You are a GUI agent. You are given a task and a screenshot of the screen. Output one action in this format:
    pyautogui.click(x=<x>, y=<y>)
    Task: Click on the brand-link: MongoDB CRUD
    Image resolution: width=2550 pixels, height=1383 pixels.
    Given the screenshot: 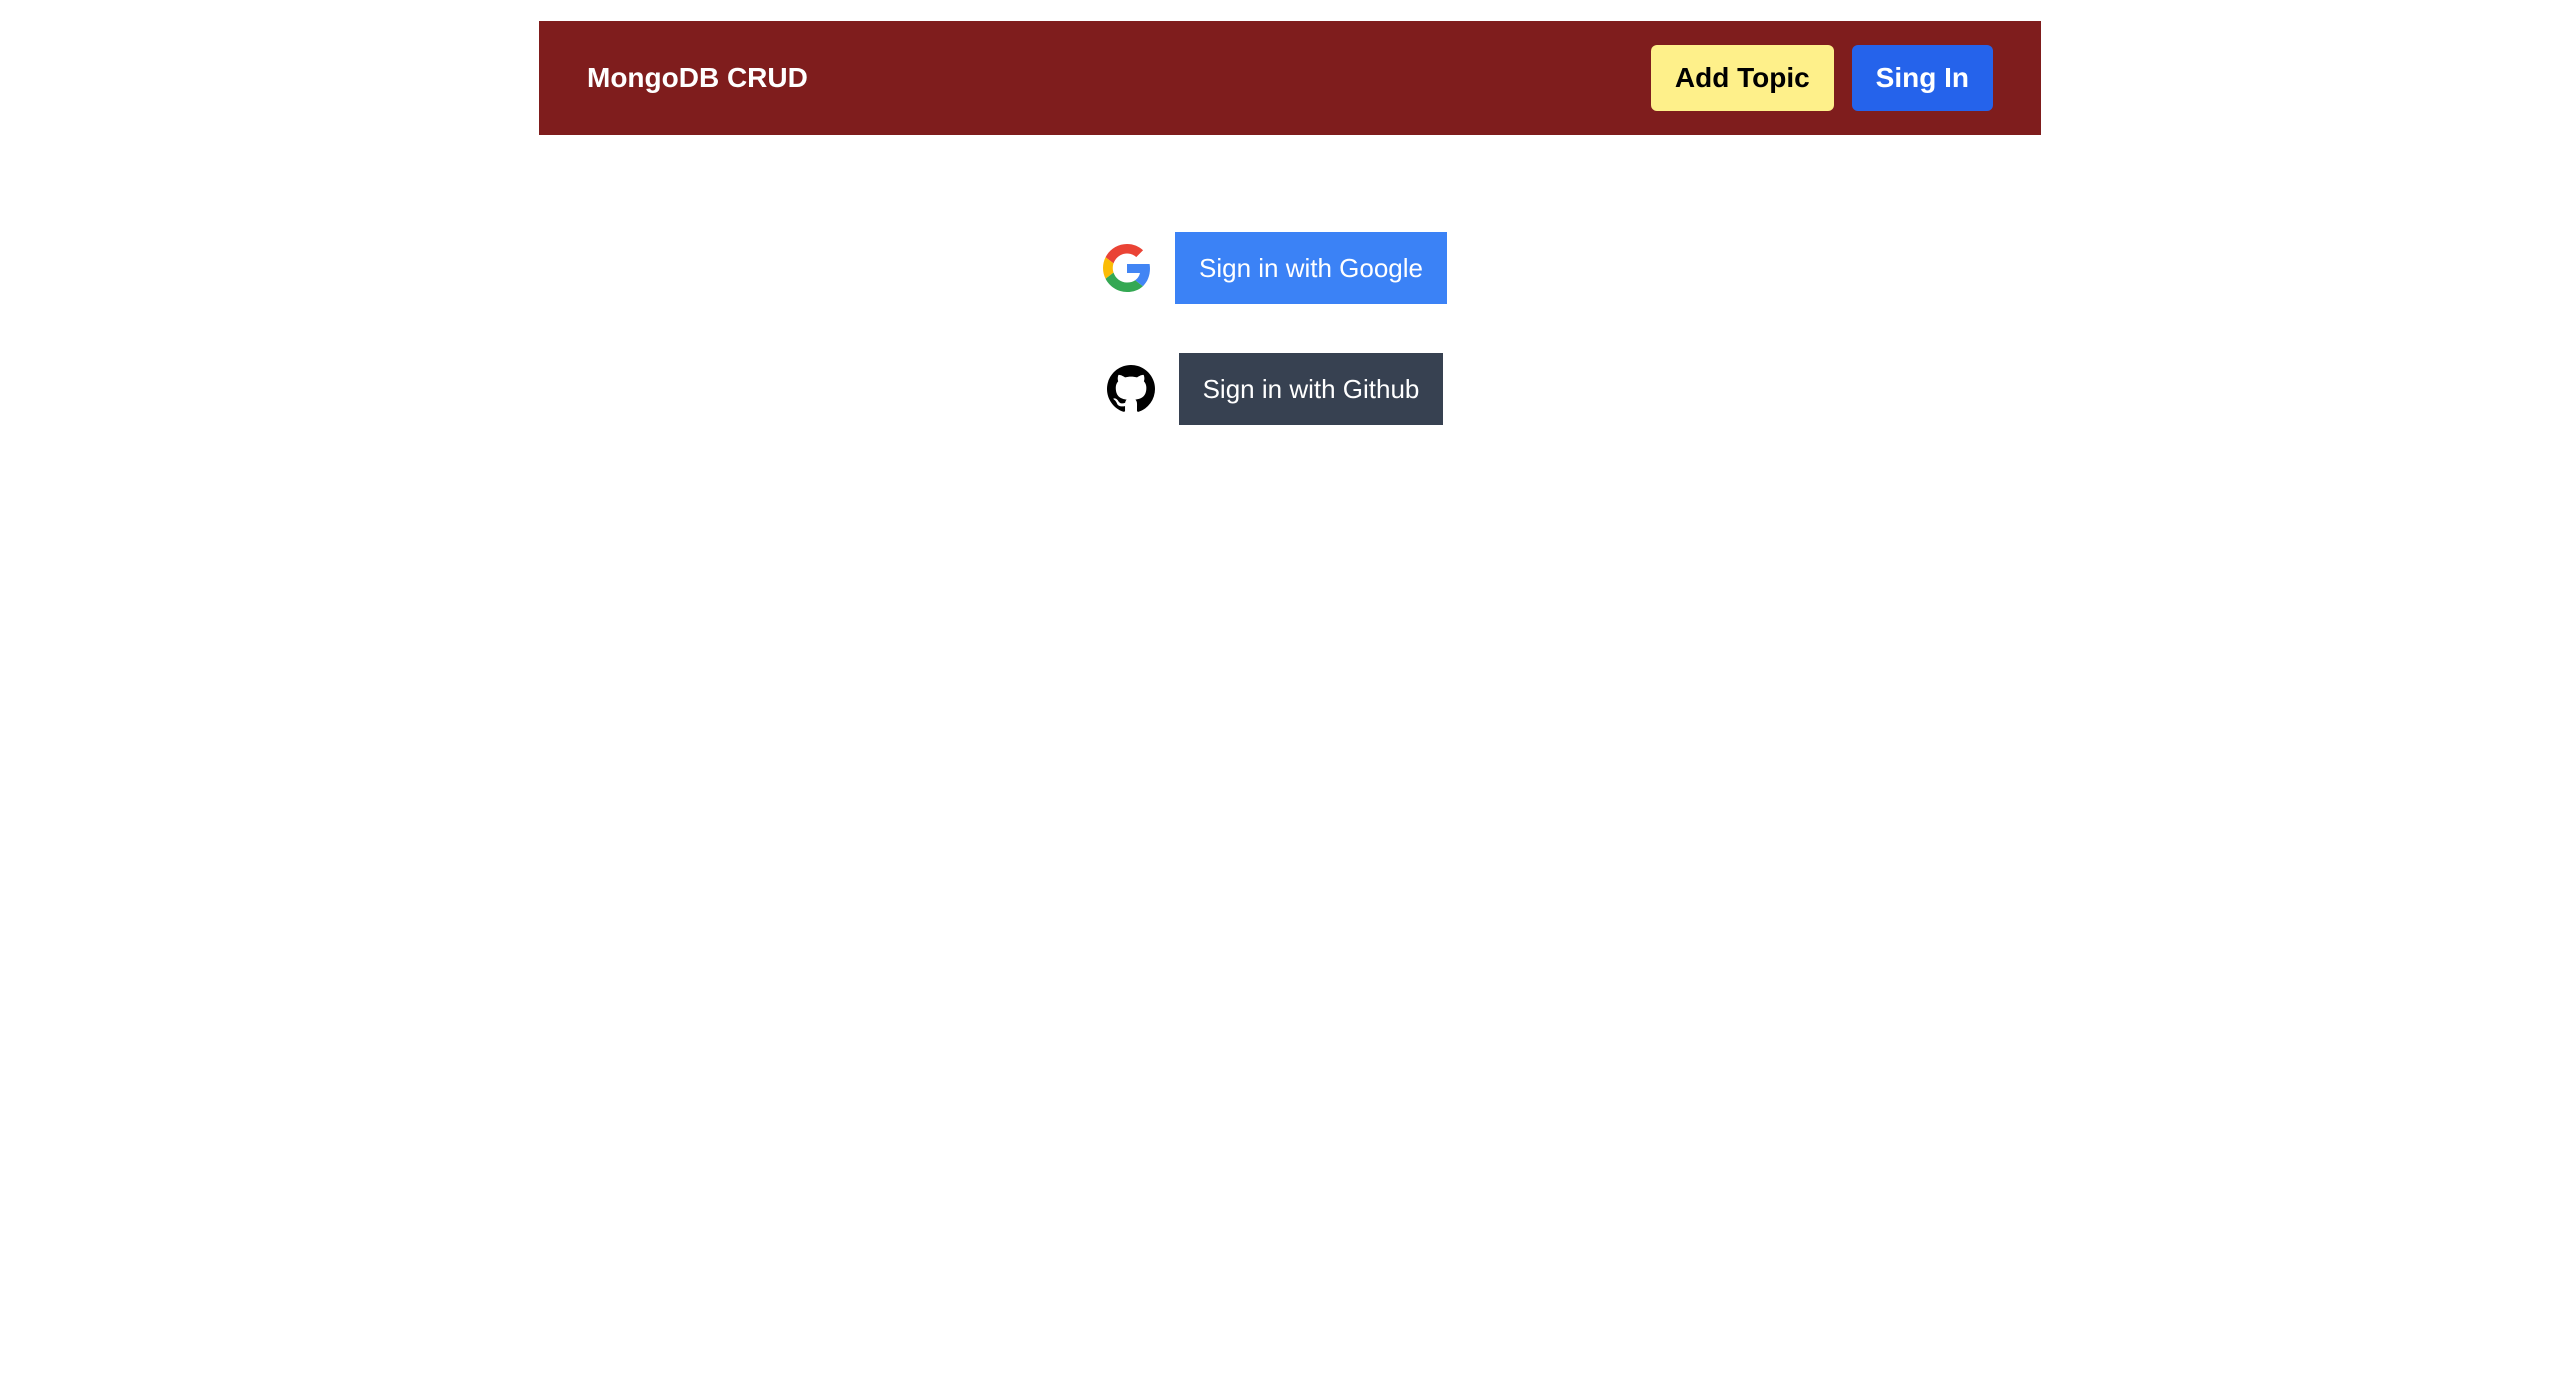 What is the action you would take?
    pyautogui.click(x=697, y=78)
    